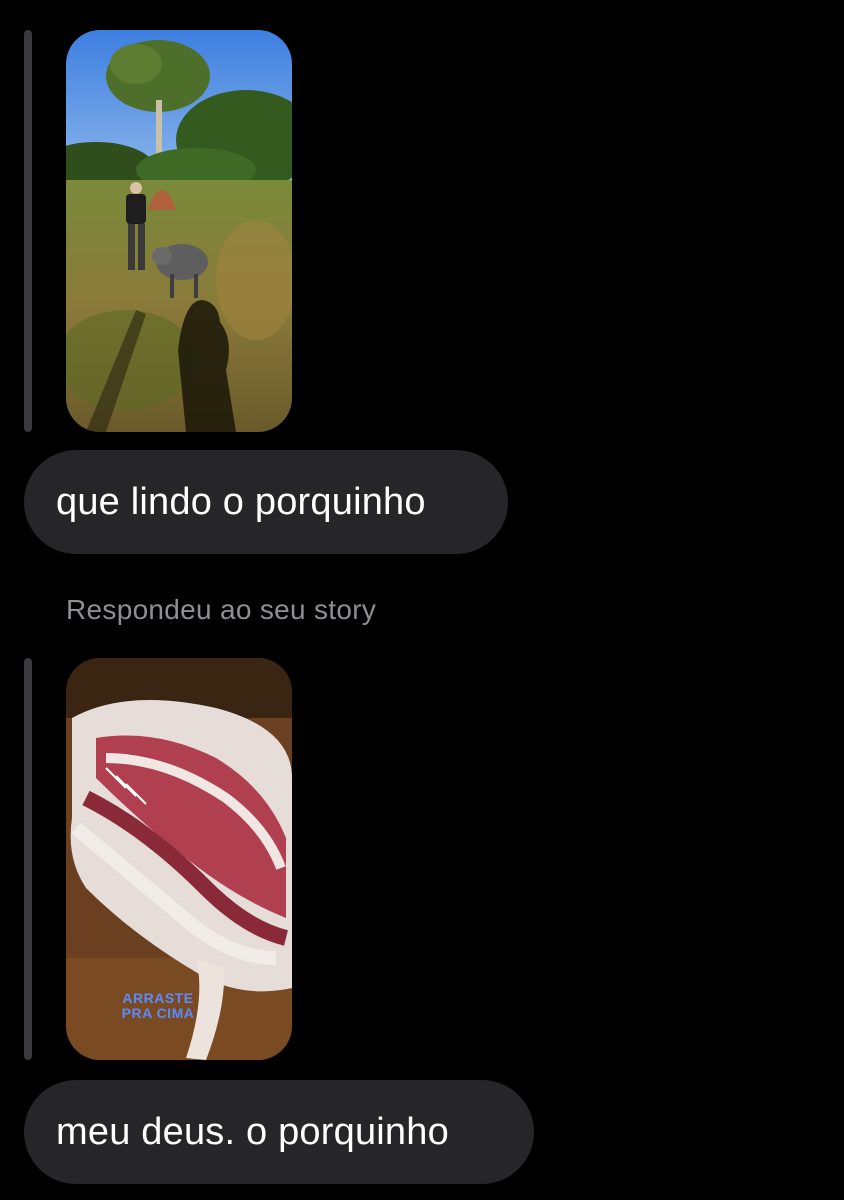  I want to click on story-image-farm, so click(179, 231).